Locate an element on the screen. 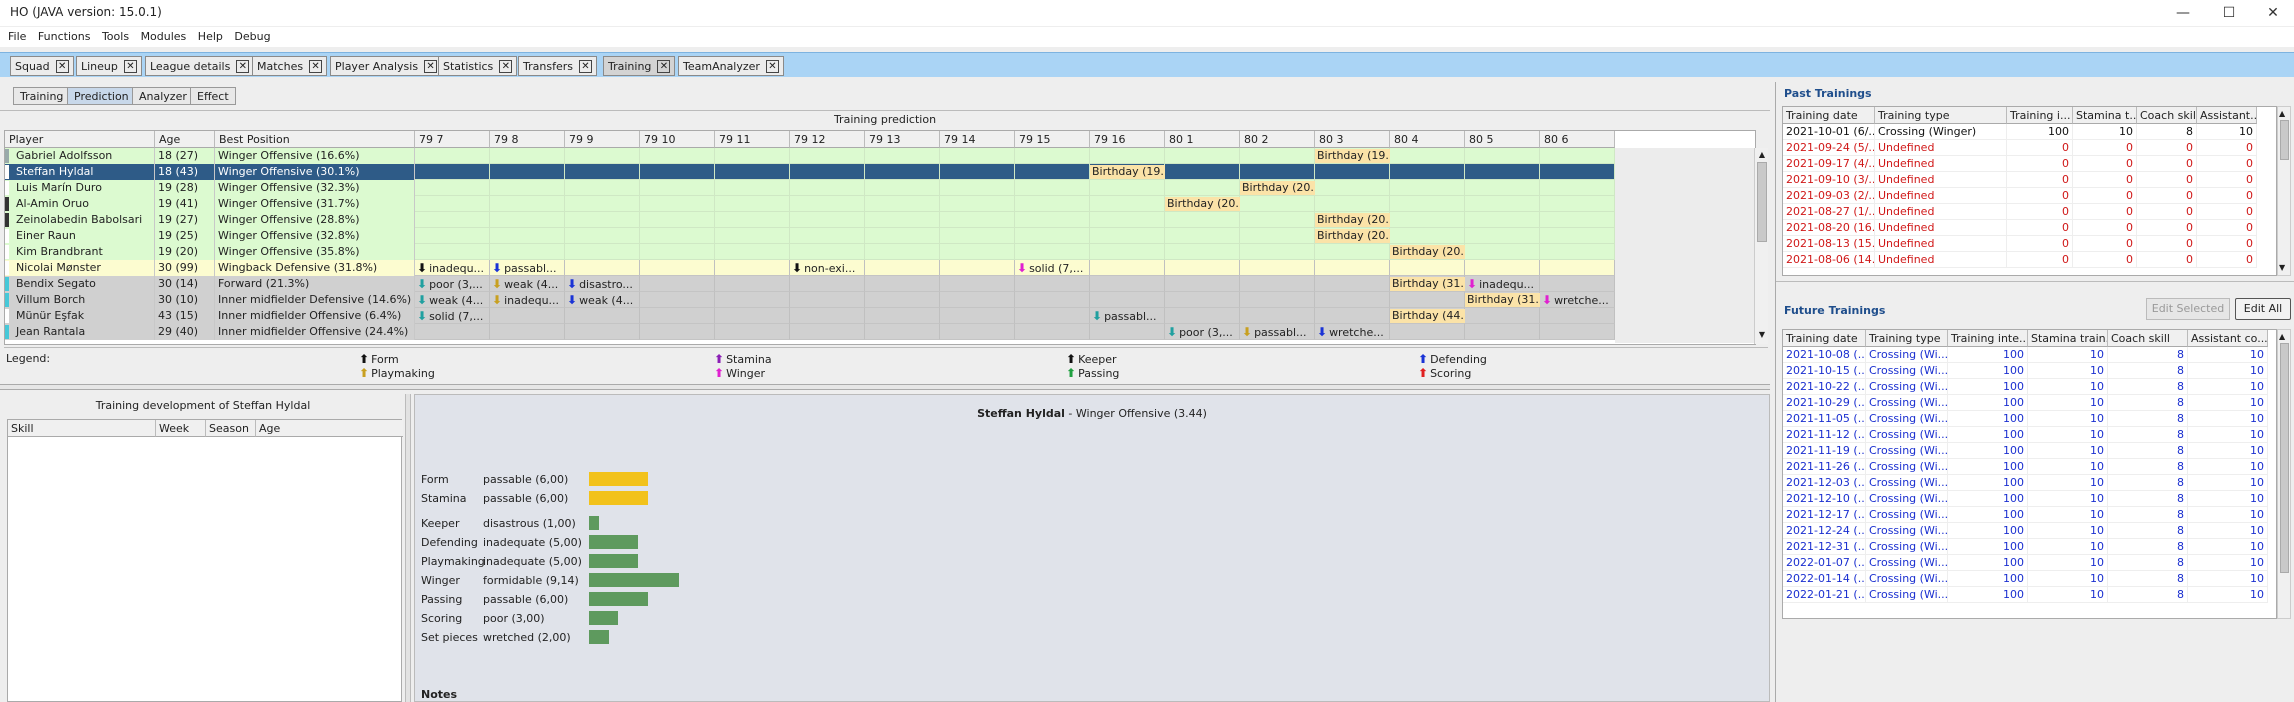 This screenshot has width=2294, height=702. table-row: 2021-11-12 (... Crossing (Wi... 100 10 8 10 is located at coordinates (2025, 435).